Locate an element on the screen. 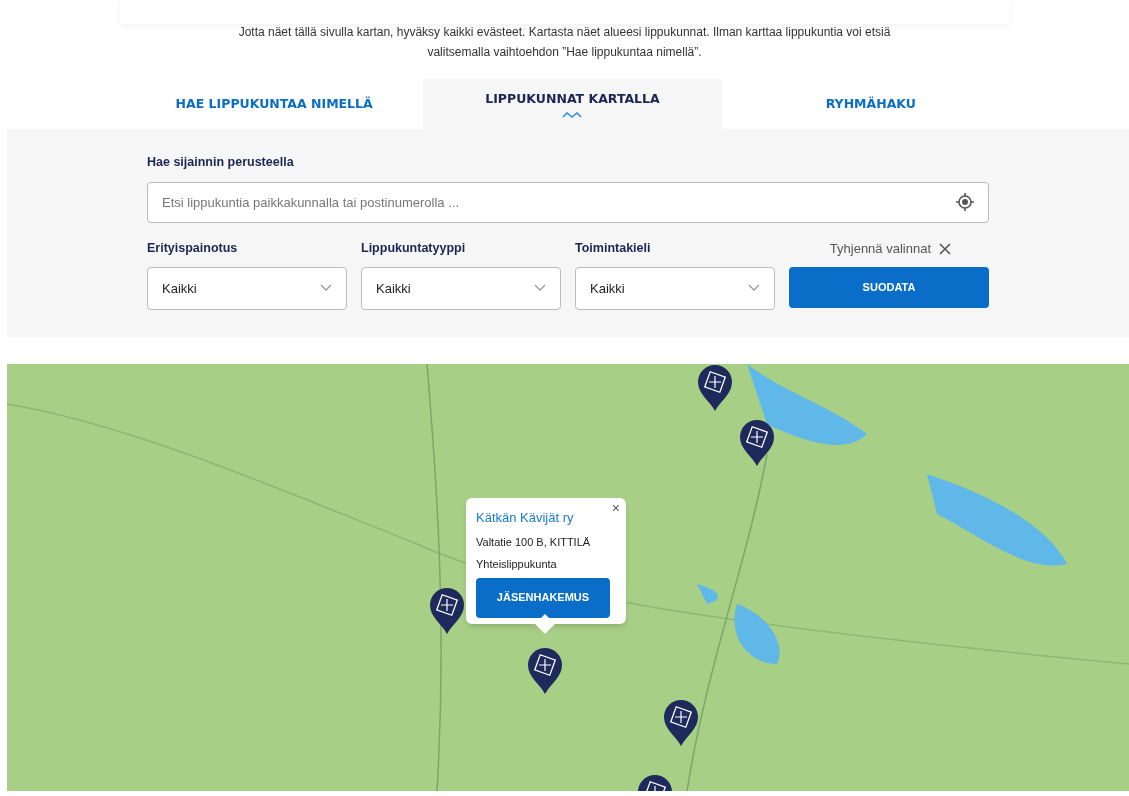 Image resolution: width=1129 pixels, height=796 pixels. wave-underline-icon is located at coordinates (572, 115).